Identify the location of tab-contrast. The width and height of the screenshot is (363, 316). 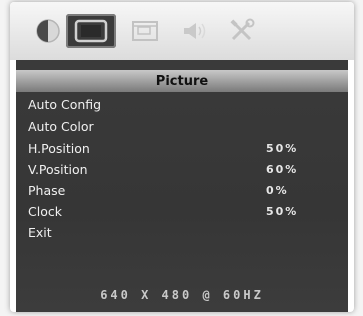
(48, 31).